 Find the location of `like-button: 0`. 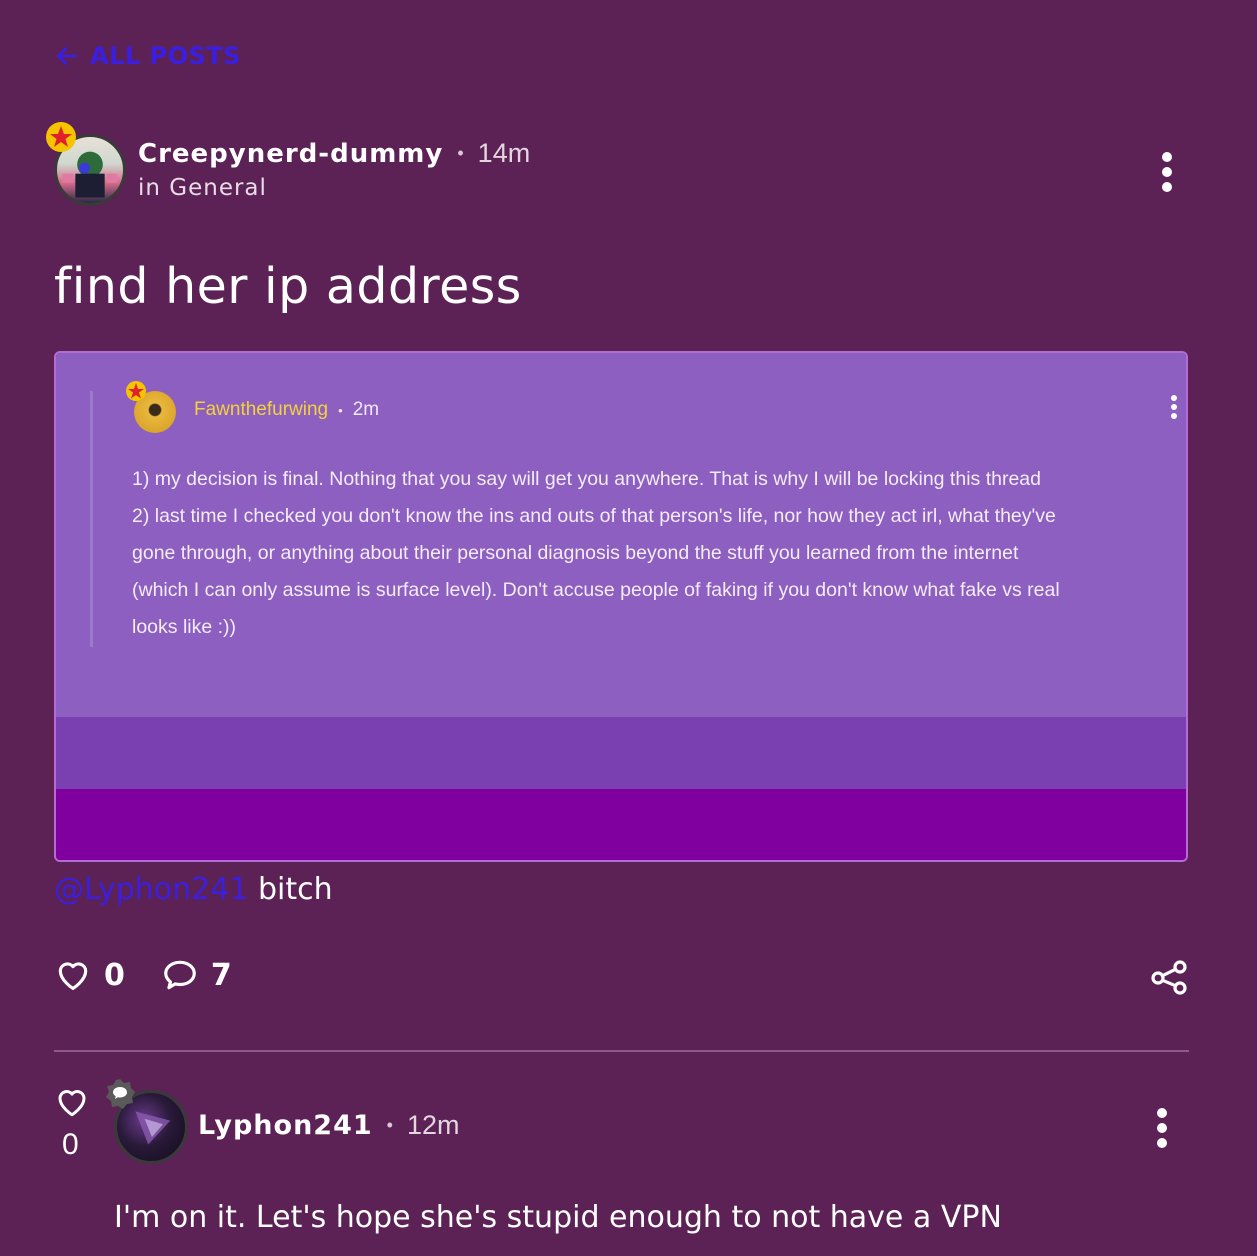

like-button: 0 is located at coordinates (89, 975).